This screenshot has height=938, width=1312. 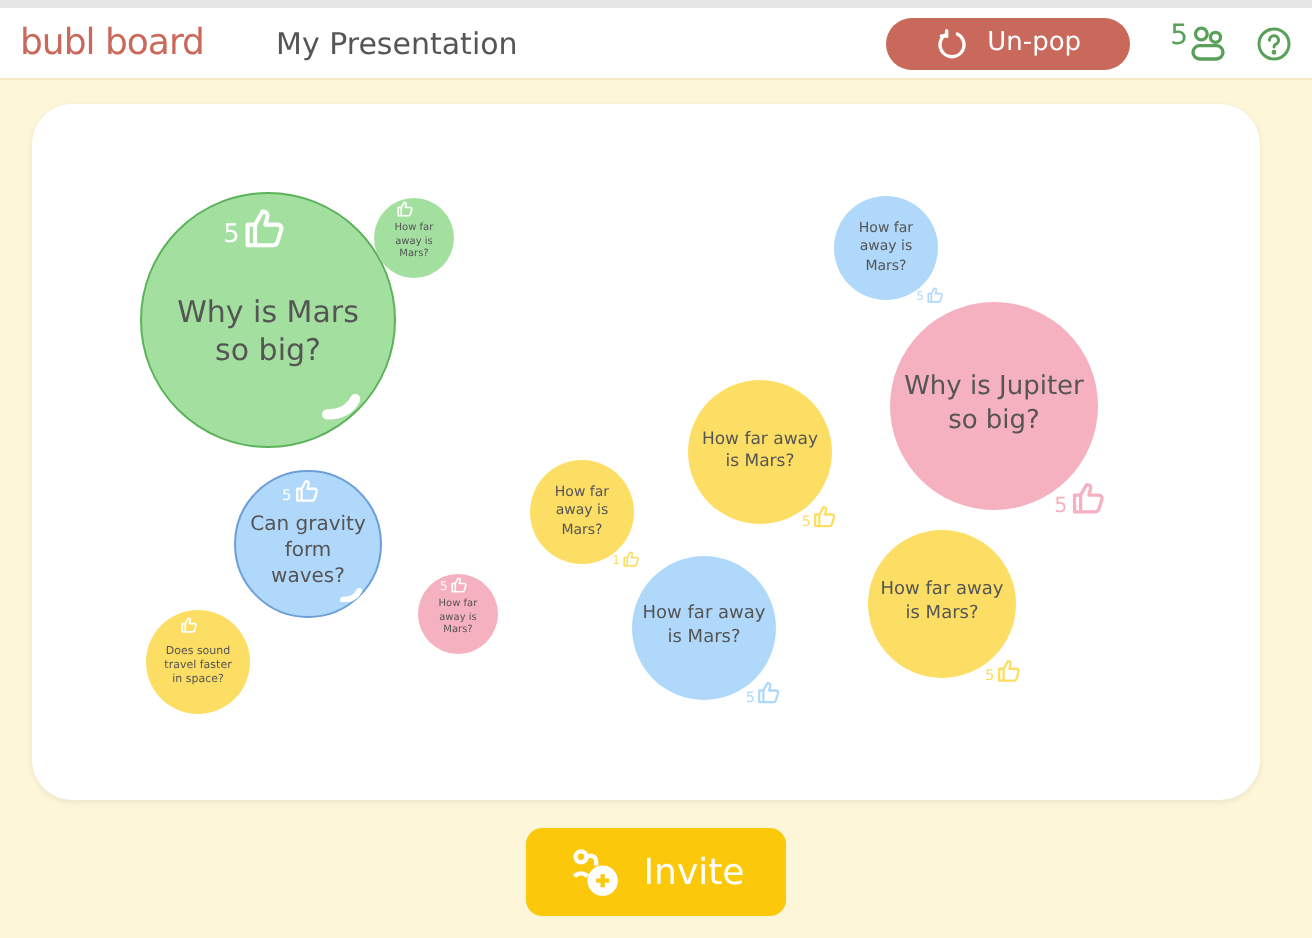 I want to click on like-count: 5, so click(x=231, y=237).